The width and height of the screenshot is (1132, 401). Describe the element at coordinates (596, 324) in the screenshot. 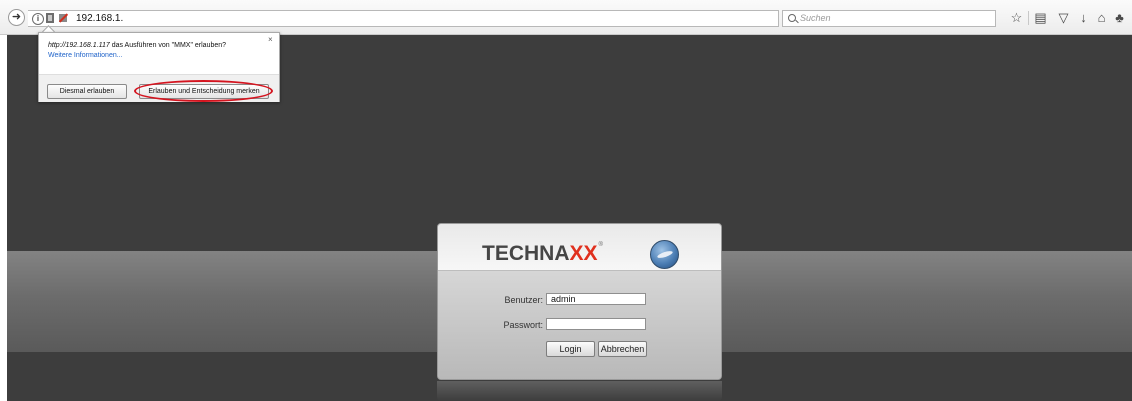

I see `password-input` at that location.